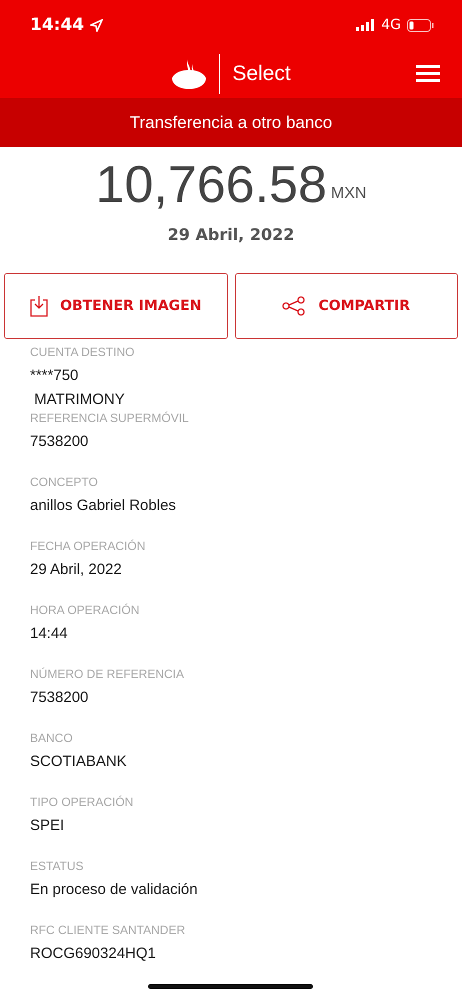 Image resolution: width=462 pixels, height=1000 pixels. What do you see at coordinates (57, 866) in the screenshot?
I see `field-label: ESTATUS` at bounding box center [57, 866].